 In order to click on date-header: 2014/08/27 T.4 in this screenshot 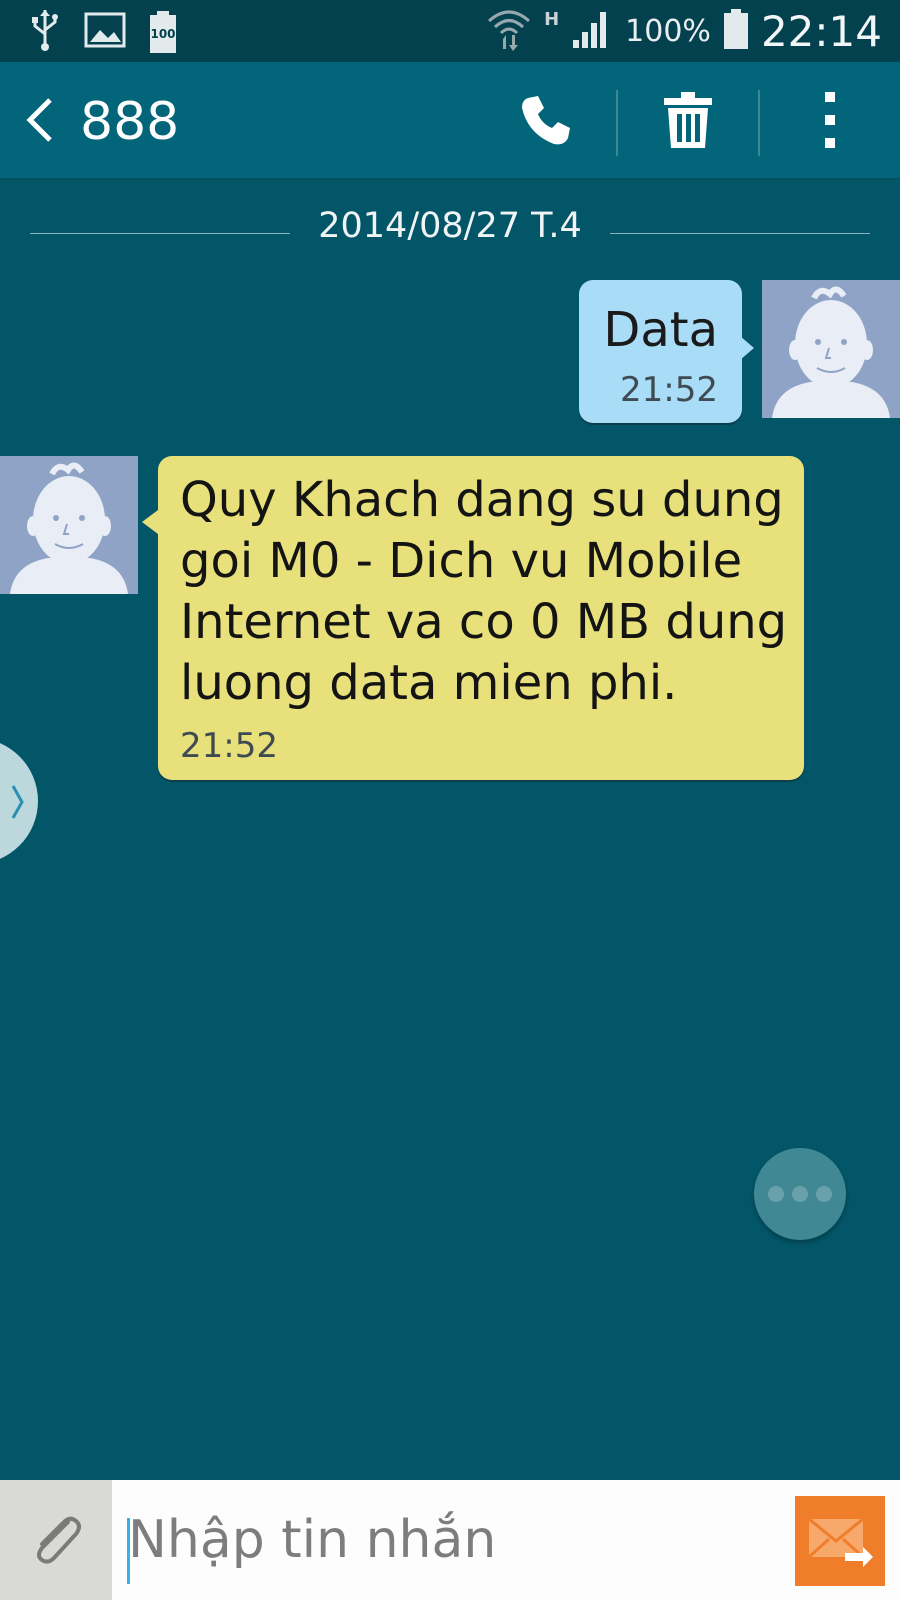, I will do `click(450, 226)`.